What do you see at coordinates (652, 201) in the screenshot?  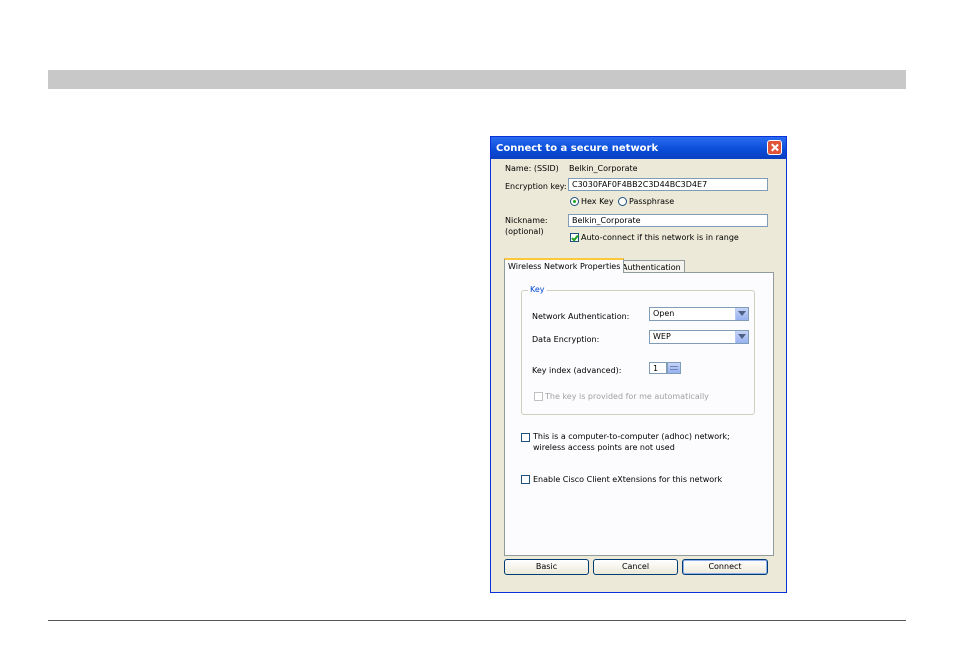 I see `passphrase-label: Passphrase` at bounding box center [652, 201].